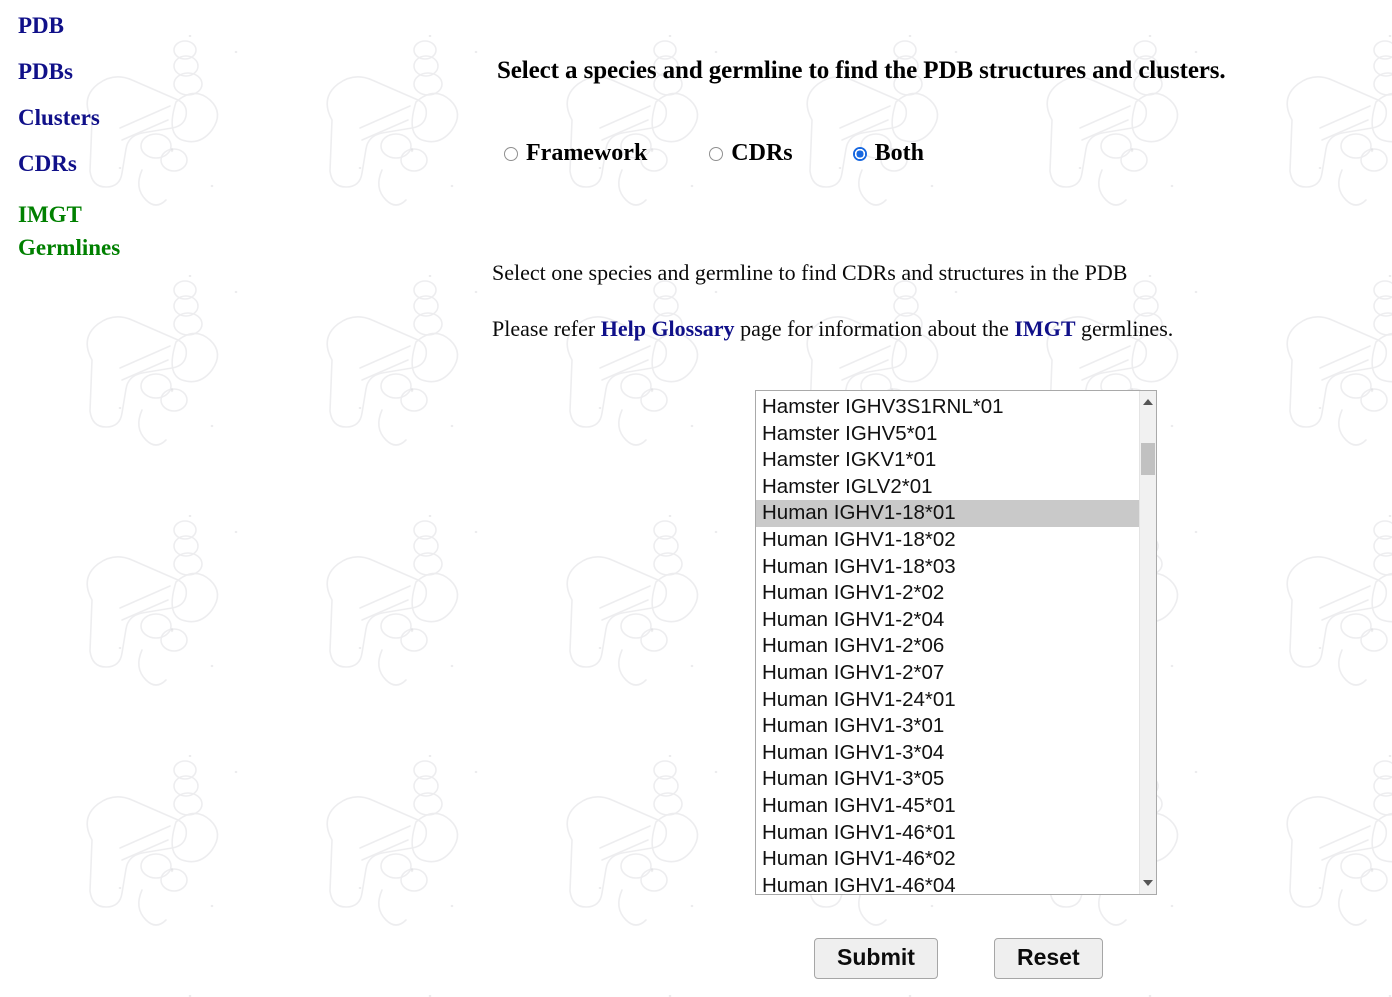 The width and height of the screenshot is (1392, 997). I want to click on imgt-link: IMGT, so click(1044, 328).